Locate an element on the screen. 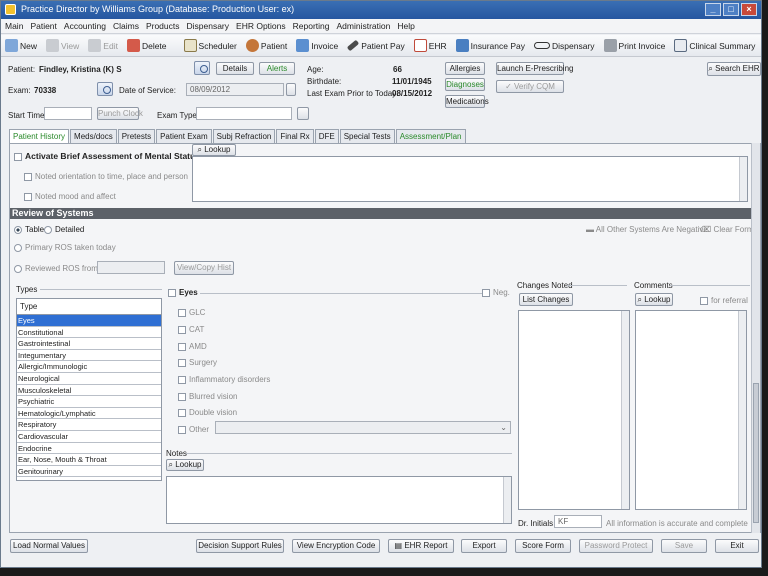  view-copy-hist-button: View/Copy Hist is located at coordinates (204, 268).